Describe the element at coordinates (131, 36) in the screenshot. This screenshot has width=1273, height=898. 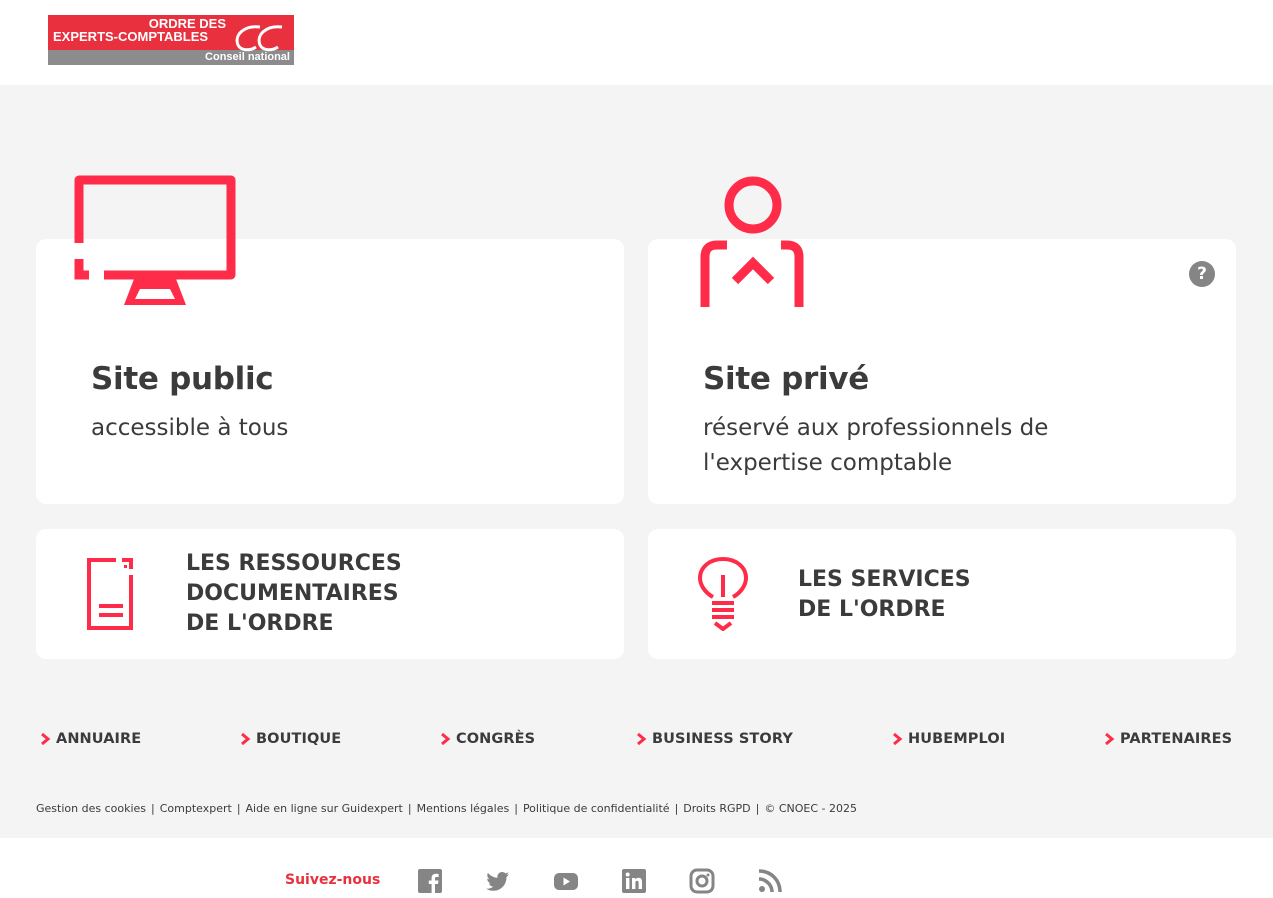
I see `logo-line-2: EXPERTS-COMPTABLES` at that location.